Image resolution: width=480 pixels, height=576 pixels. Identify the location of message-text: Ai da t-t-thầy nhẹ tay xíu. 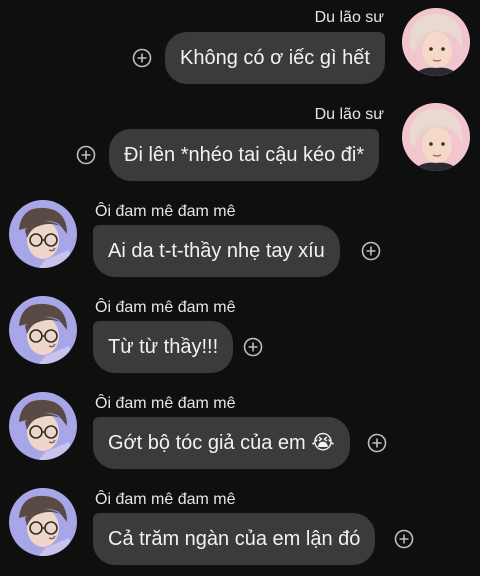
(216, 251).